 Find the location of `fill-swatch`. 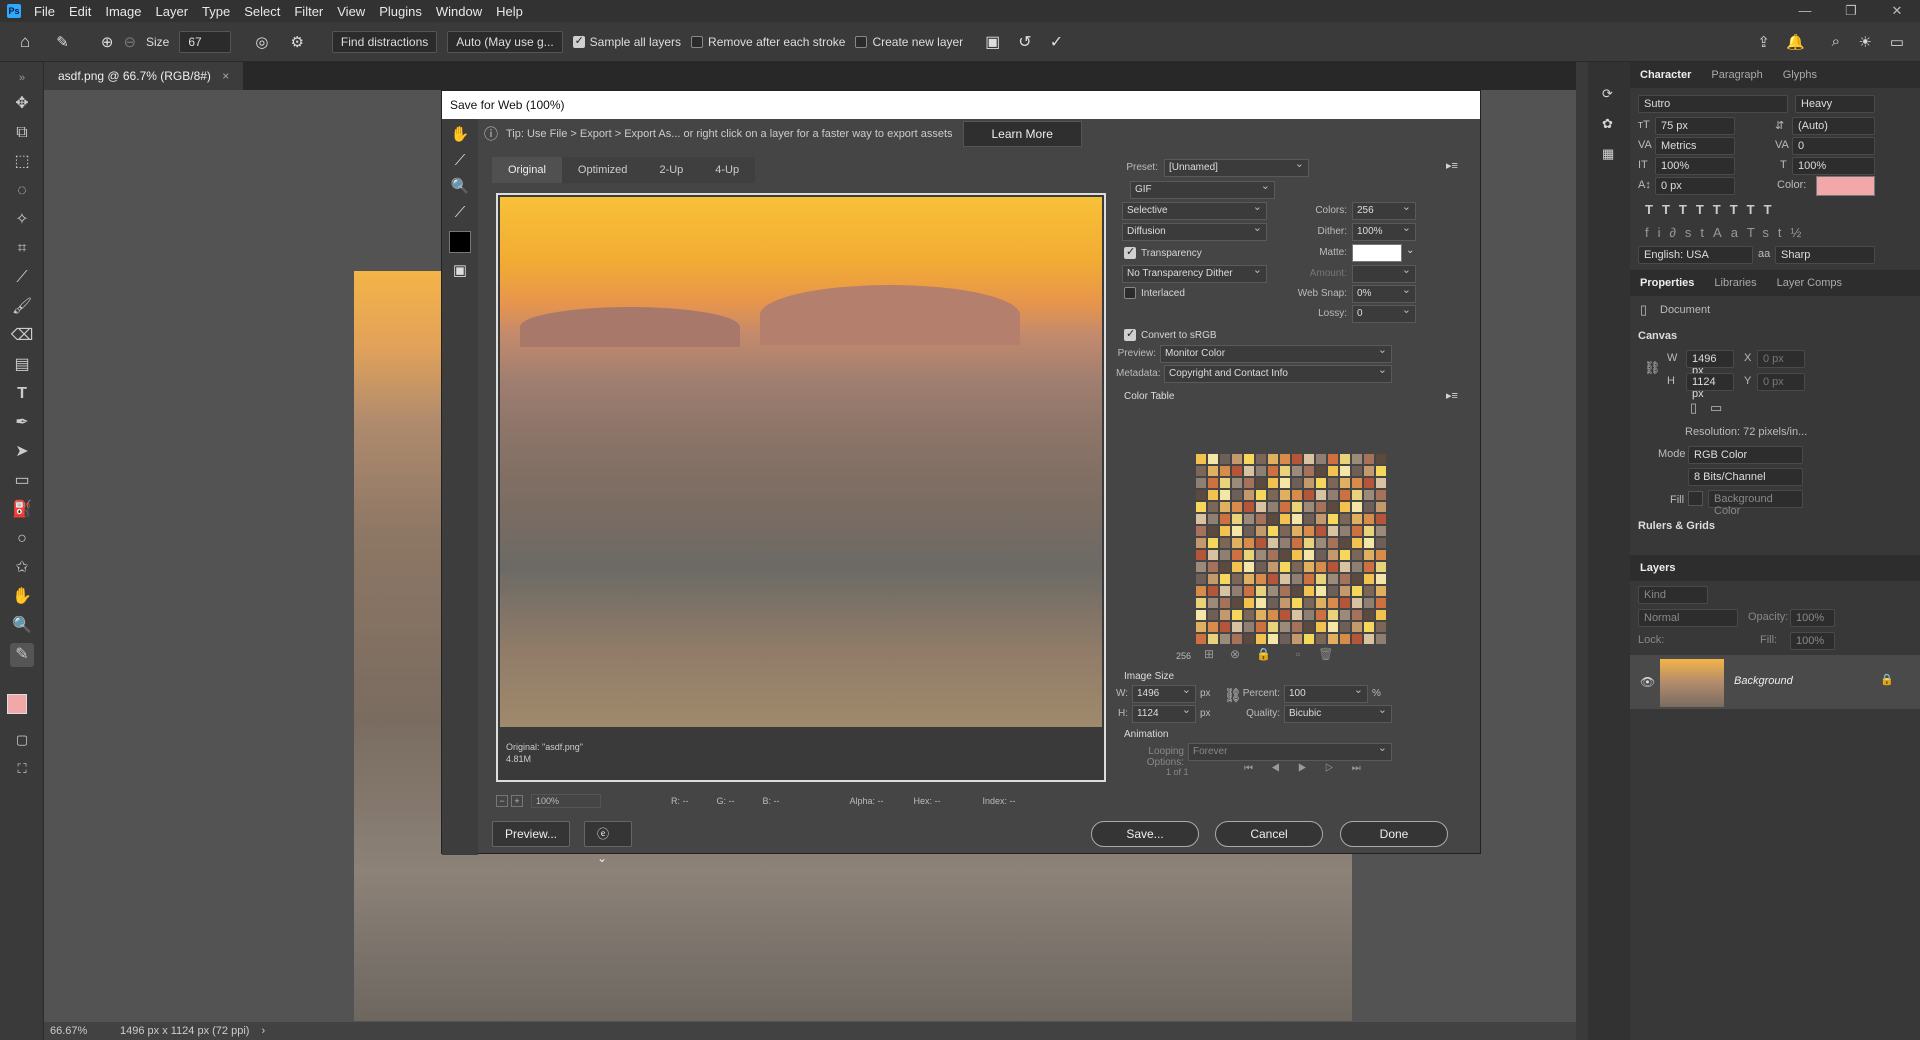

fill-swatch is located at coordinates (1695, 498).